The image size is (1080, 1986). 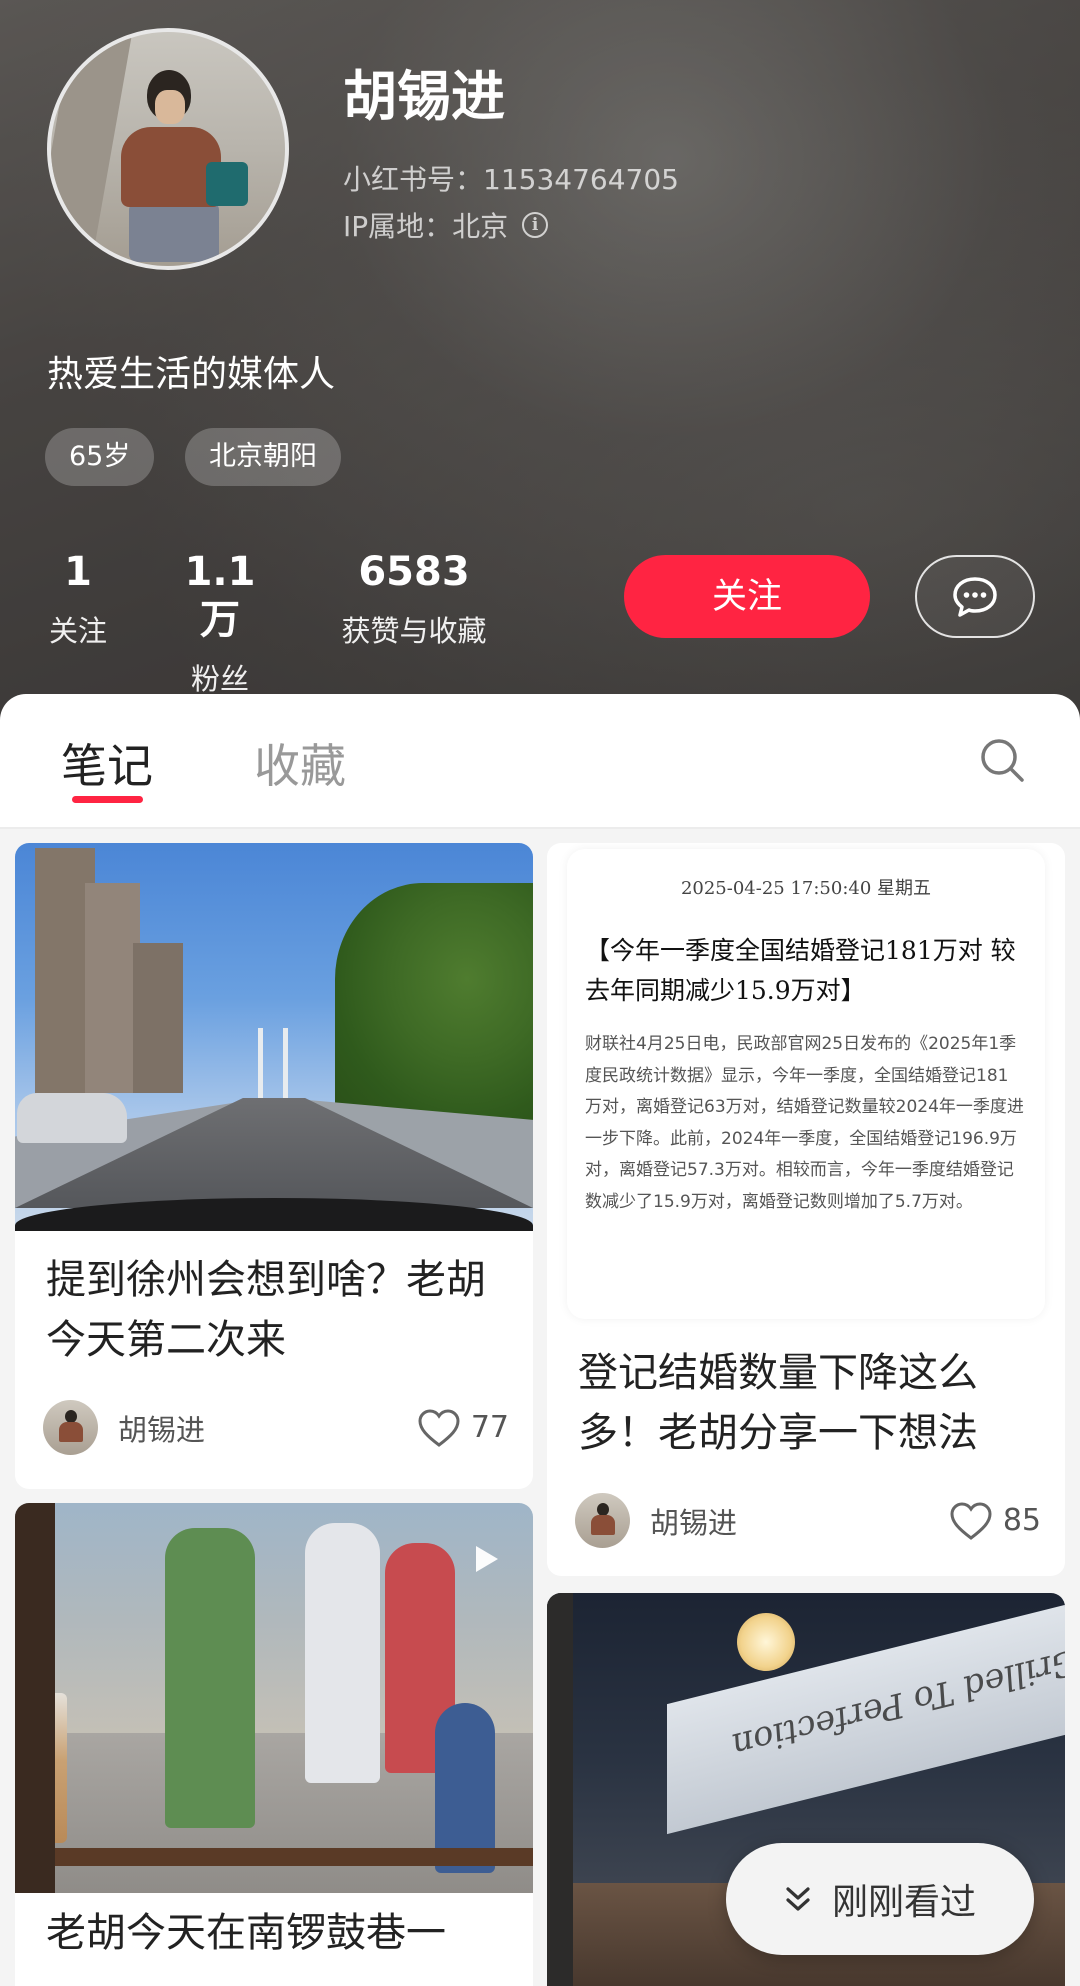 What do you see at coordinates (747, 596) in the screenshot?
I see `follow-button: 关注` at bounding box center [747, 596].